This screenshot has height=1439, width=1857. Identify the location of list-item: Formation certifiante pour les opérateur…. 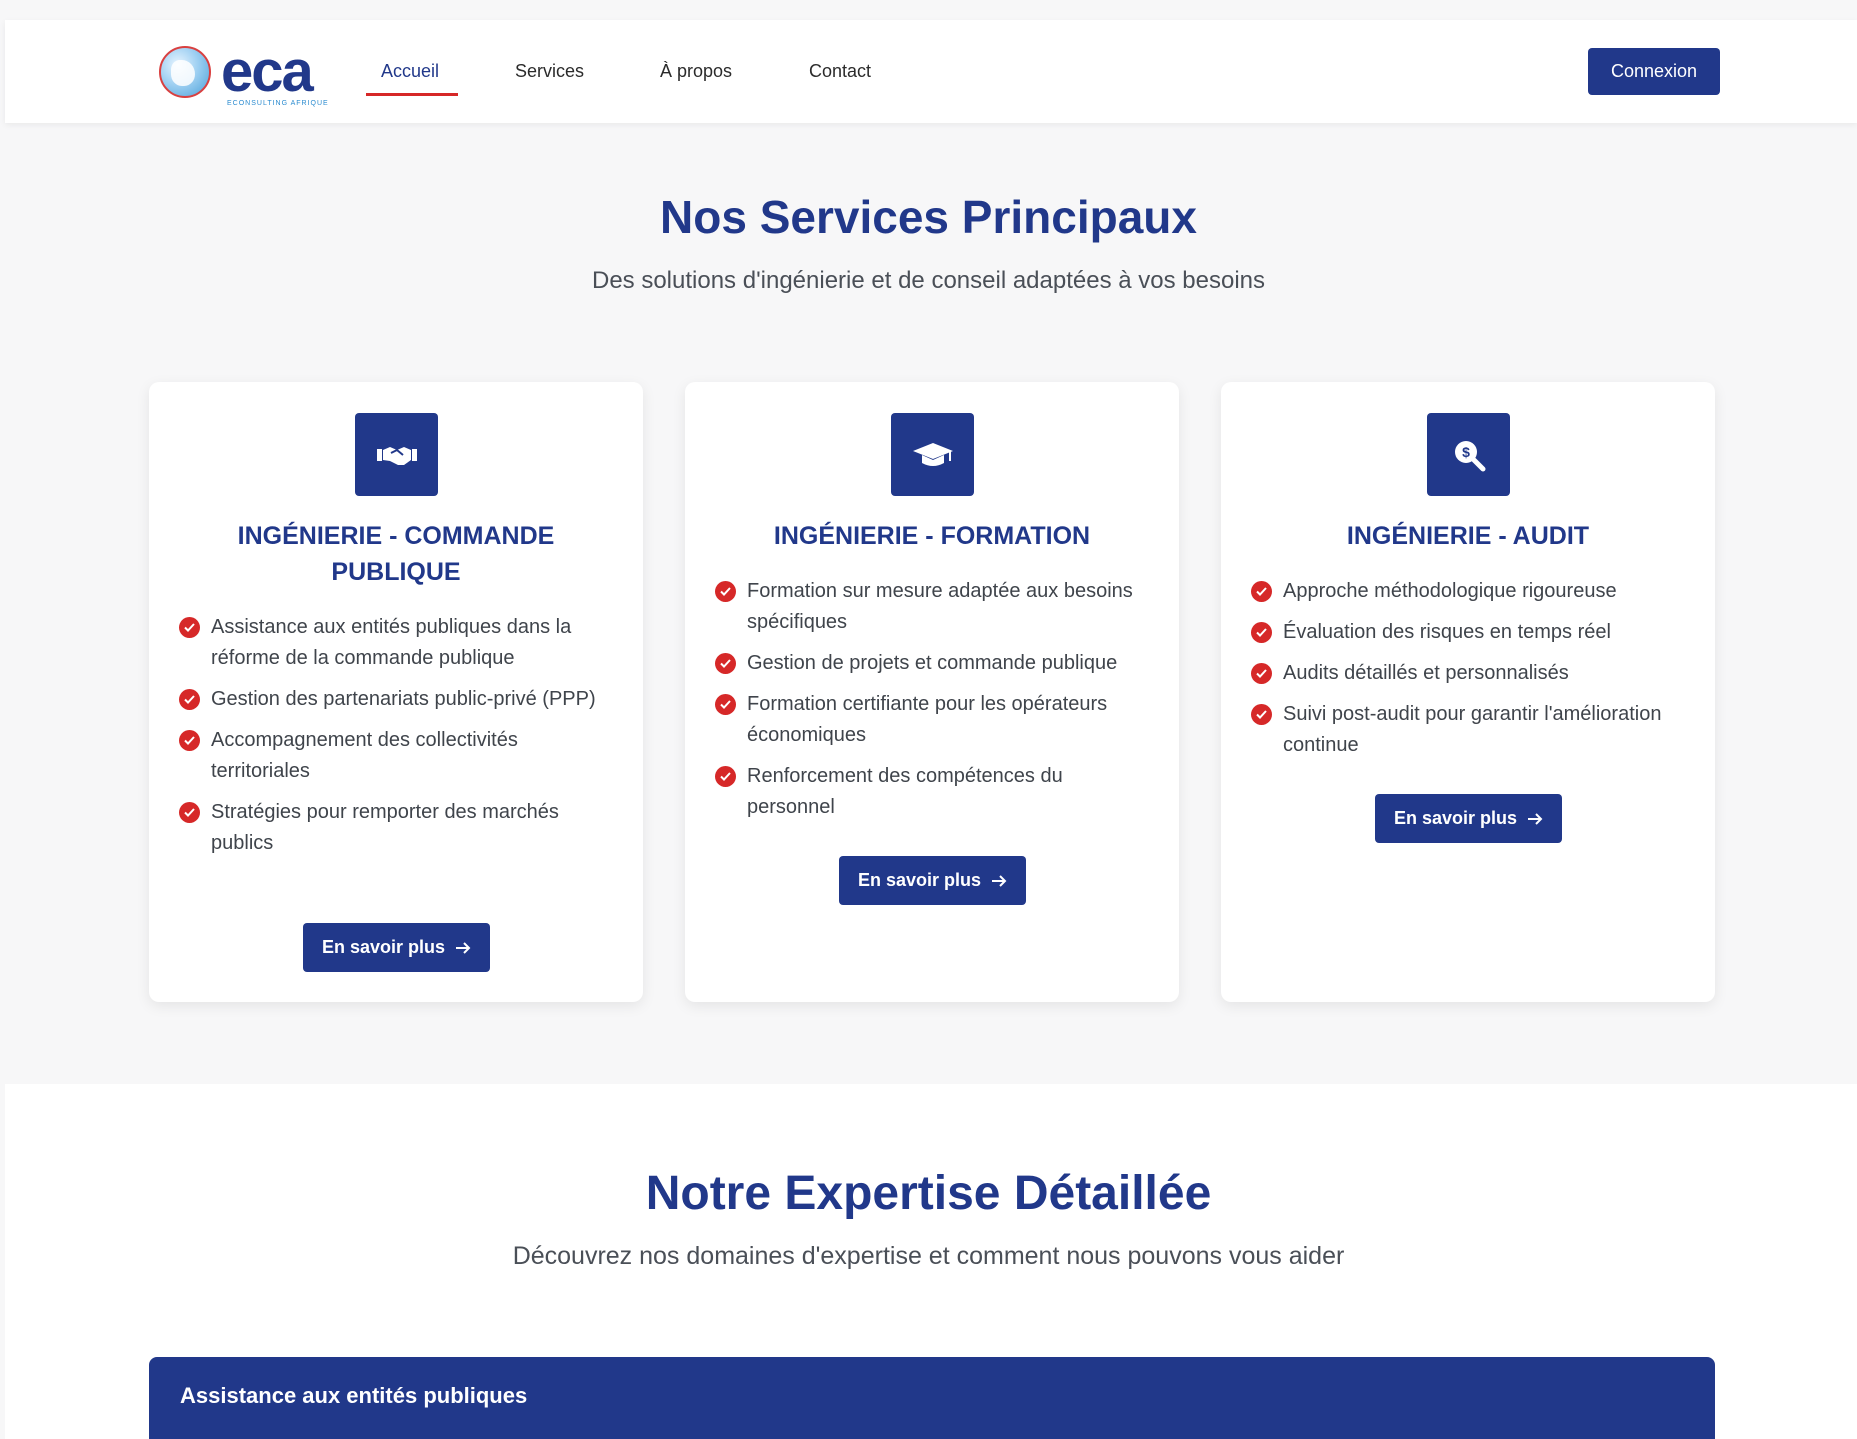
(935, 720).